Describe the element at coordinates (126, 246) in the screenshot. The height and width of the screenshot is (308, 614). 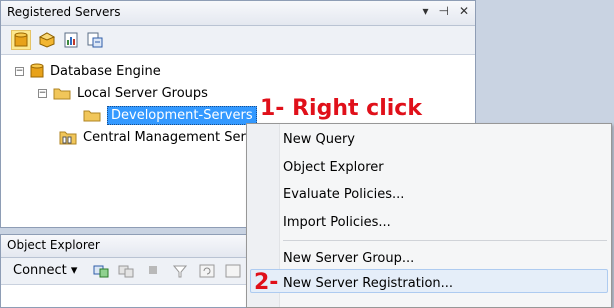
I see `object-explorer-titlebar: Object Explorer` at that location.